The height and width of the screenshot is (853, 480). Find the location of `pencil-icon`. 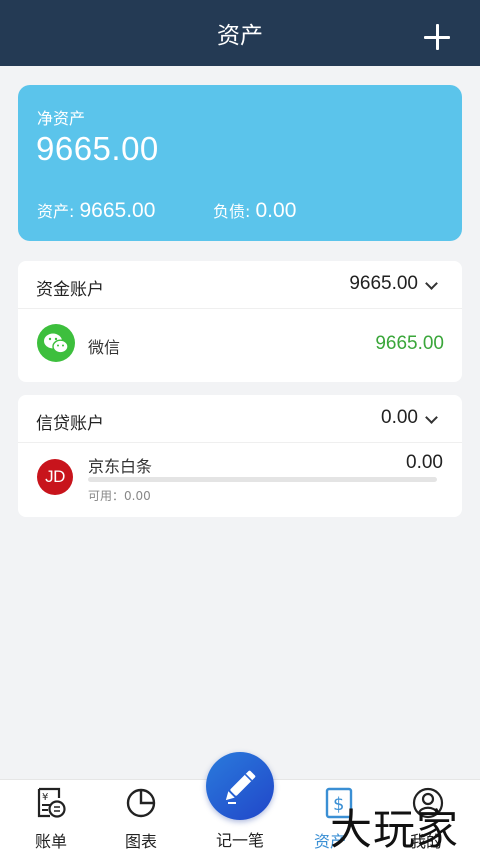

pencil-icon is located at coordinates (240, 787).